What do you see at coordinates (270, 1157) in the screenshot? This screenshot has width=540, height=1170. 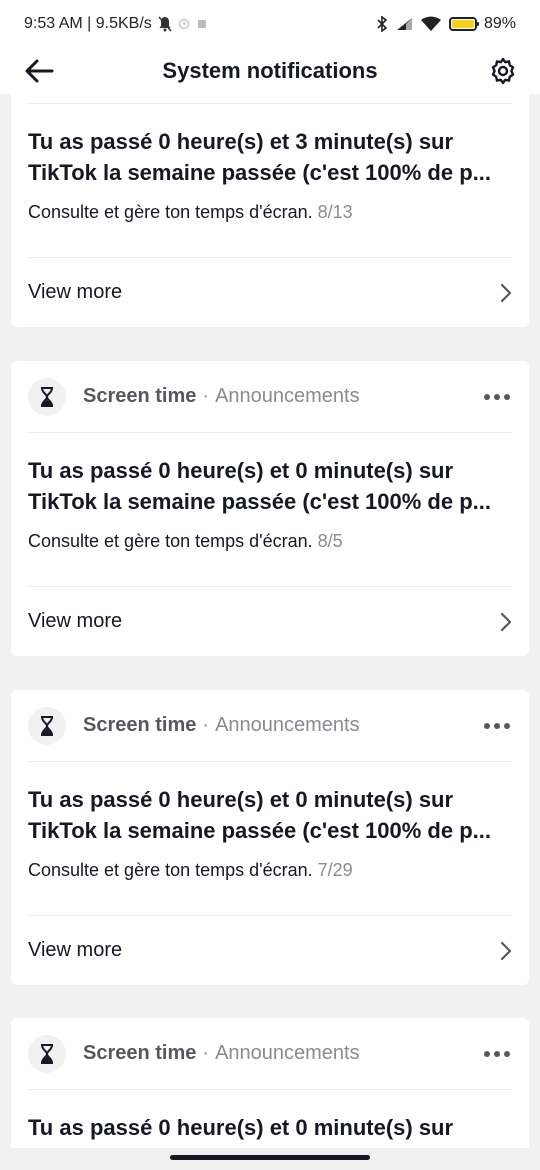 I see `home-indicator` at bounding box center [270, 1157].